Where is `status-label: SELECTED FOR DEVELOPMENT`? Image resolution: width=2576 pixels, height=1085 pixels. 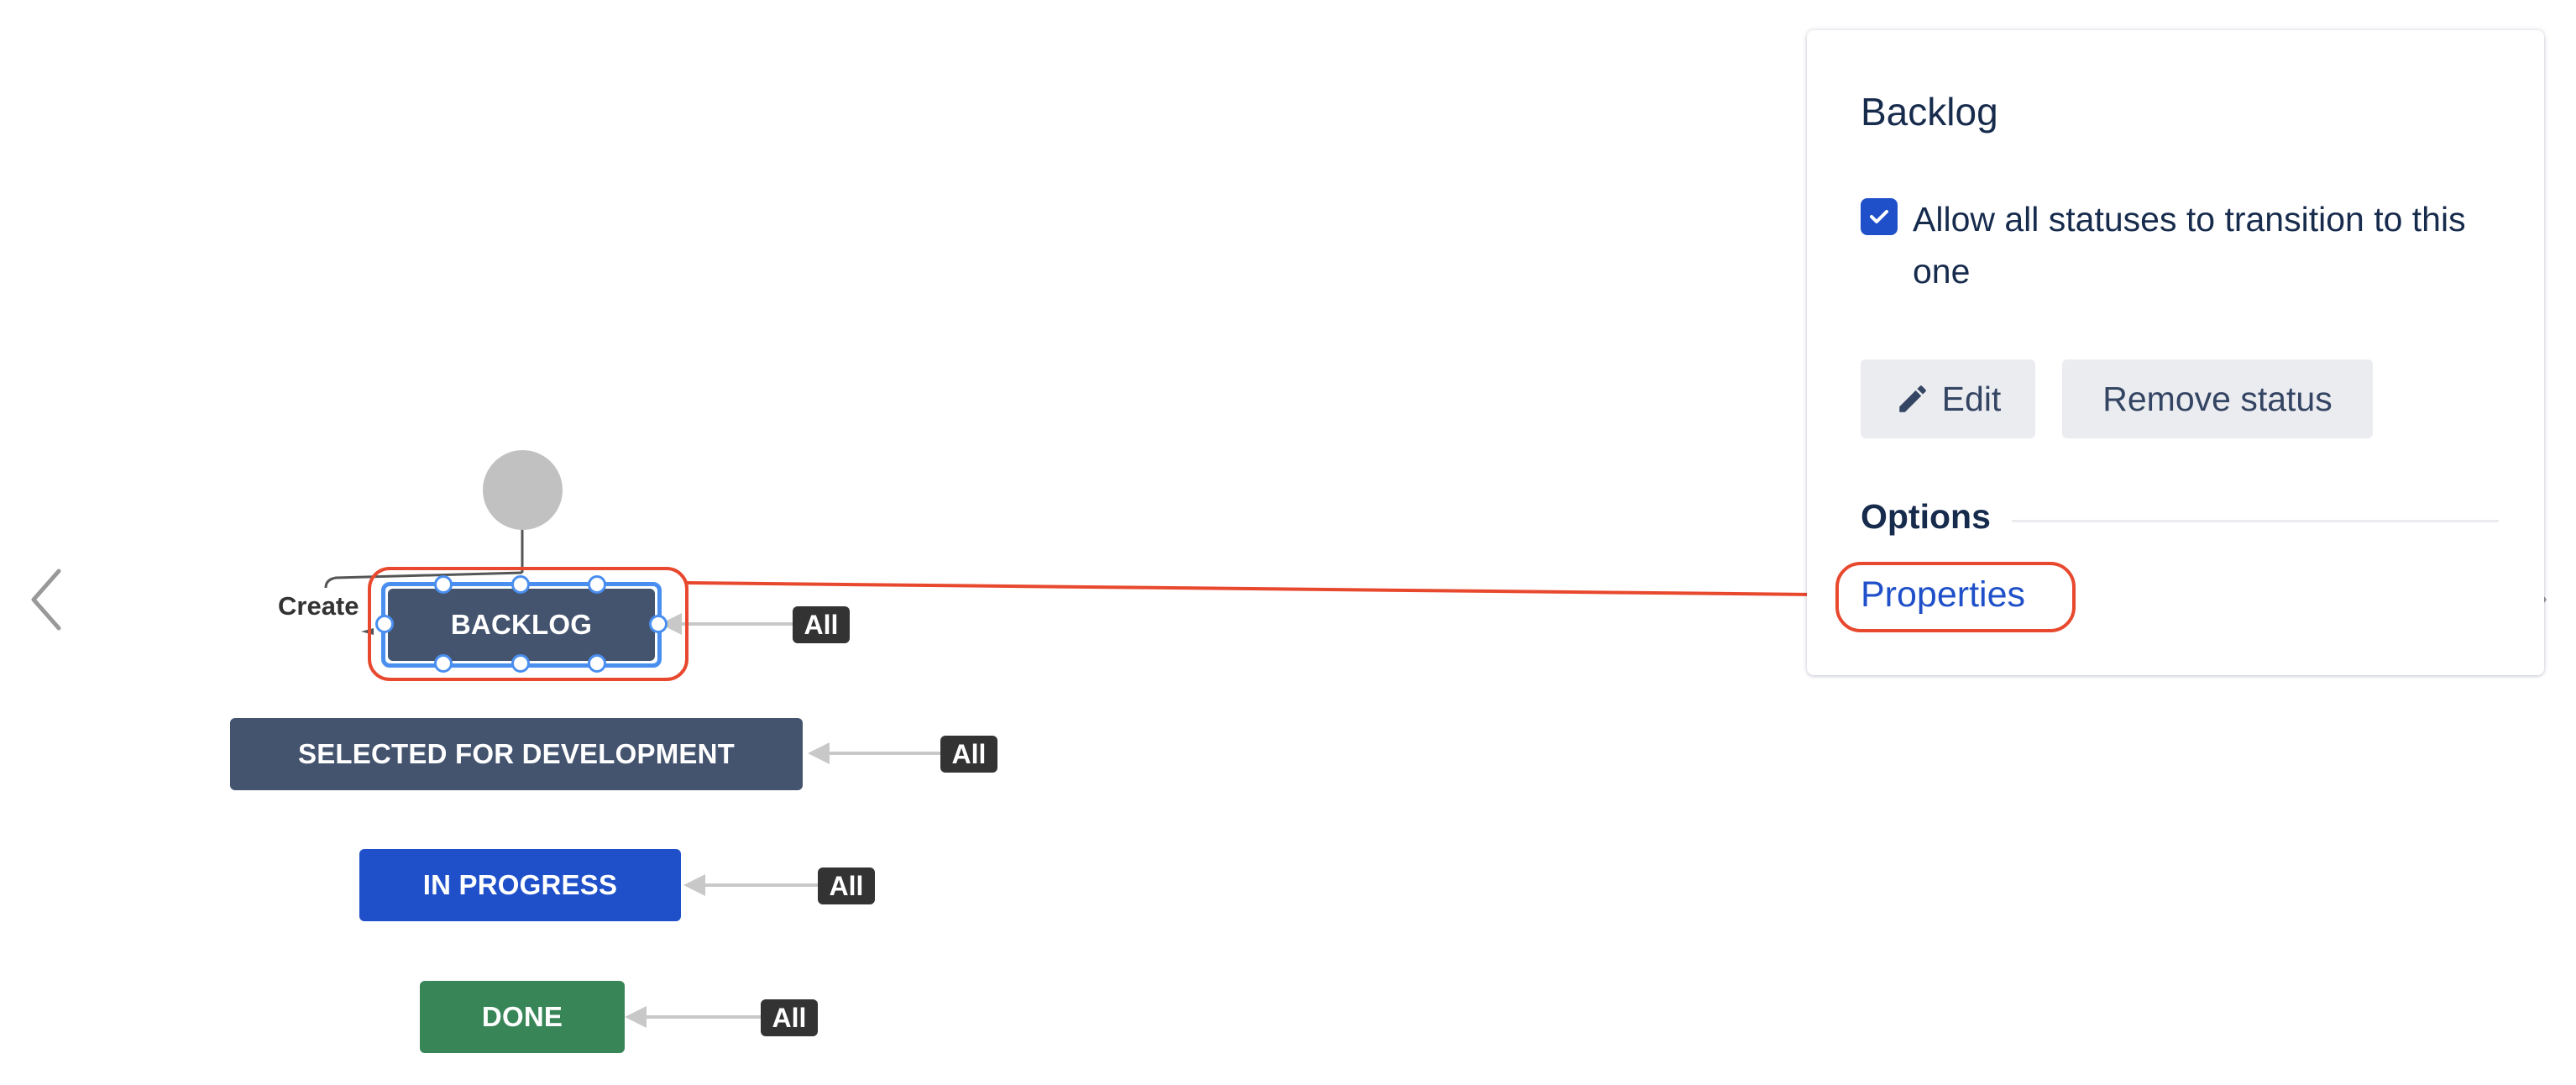 status-label: SELECTED FOR DEVELOPMENT is located at coordinates (516, 754).